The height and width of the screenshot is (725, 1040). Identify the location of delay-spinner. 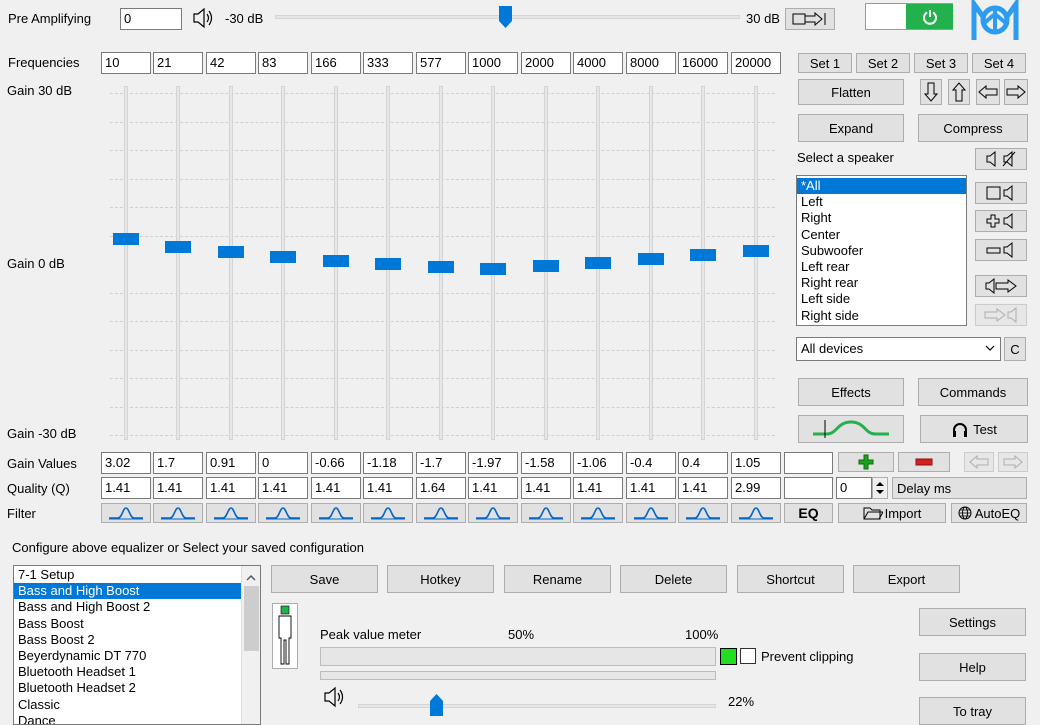
(880, 488).